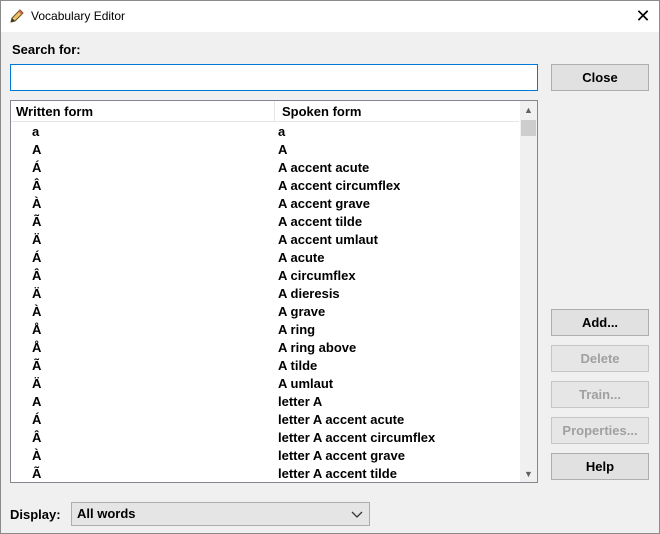 This screenshot has width=660, height=534. I want to click on list-item: Ä A umlaut, so click(265, 384).